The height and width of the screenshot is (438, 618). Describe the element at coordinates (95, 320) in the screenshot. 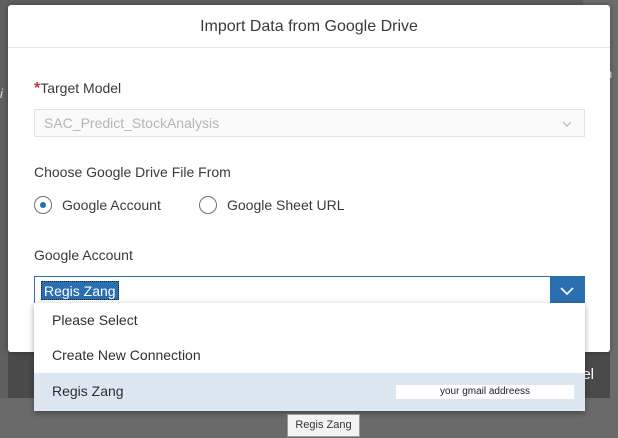

I see `dropdown-item-label: Please Select` at that location.